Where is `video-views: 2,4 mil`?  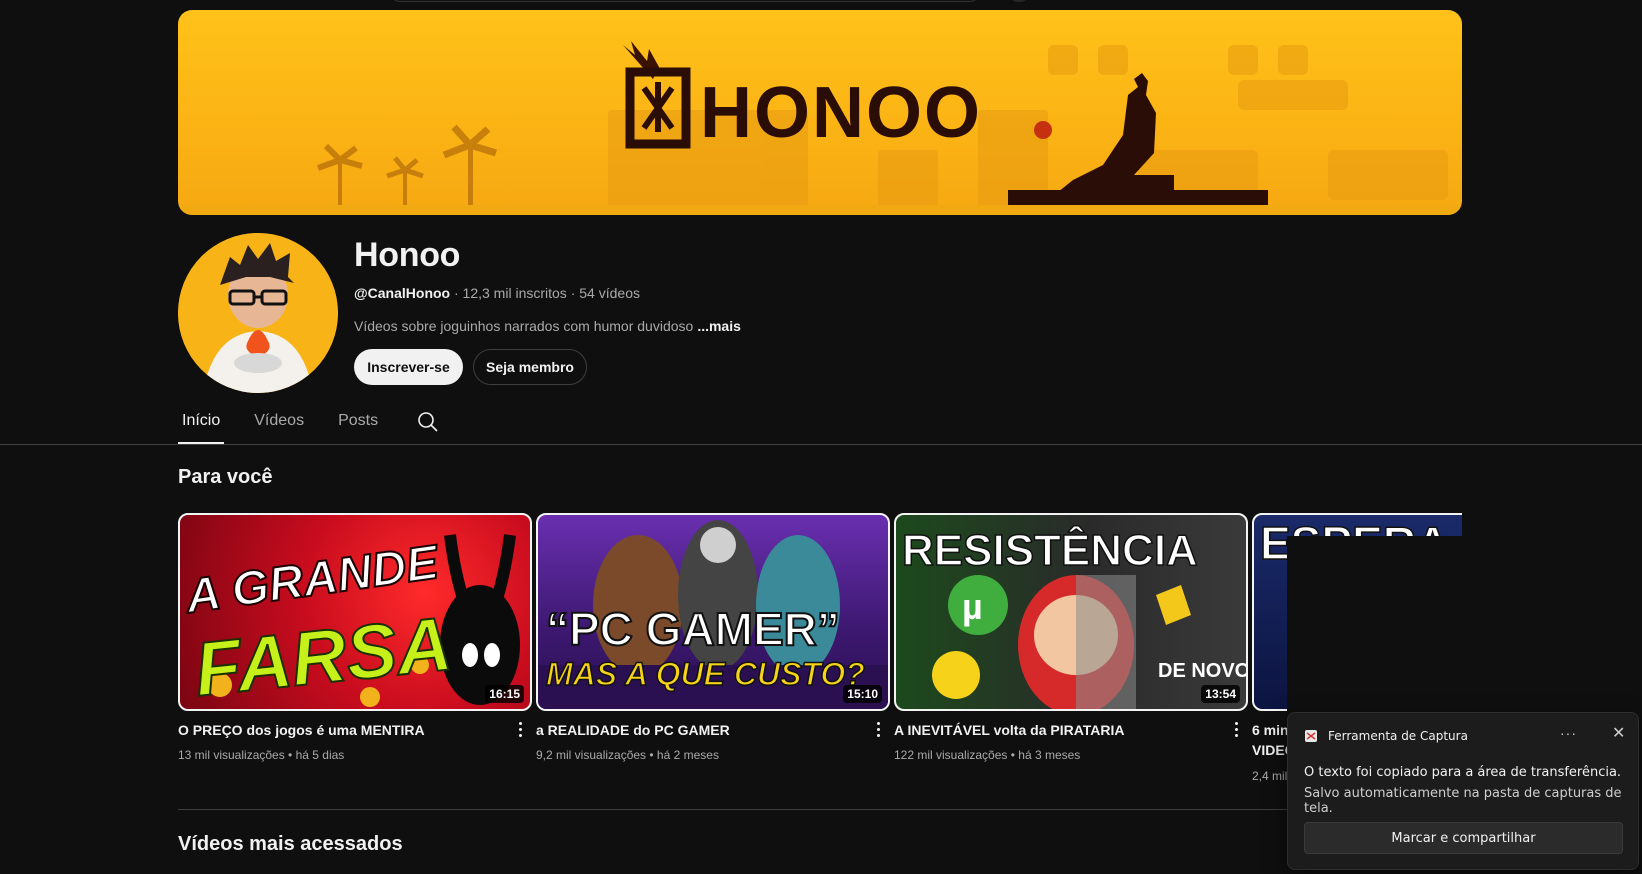 video-views: 2,4 mil is located at coordinates (1270, 776).